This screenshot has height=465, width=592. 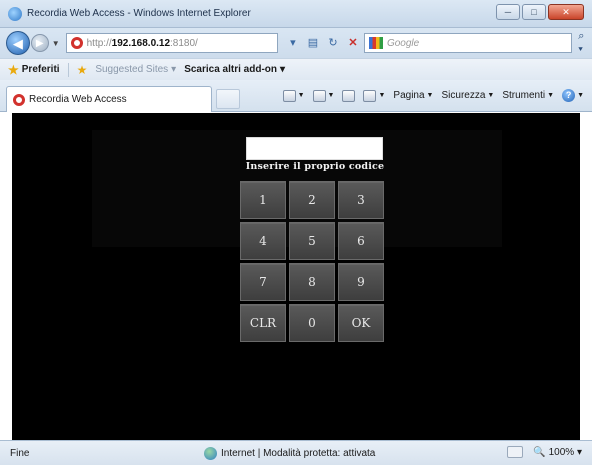 What do you see at coordinates (313, 43) in the screenshot?
I see `compatibility-view-icon: ▤` at bounding box center [313, 43].